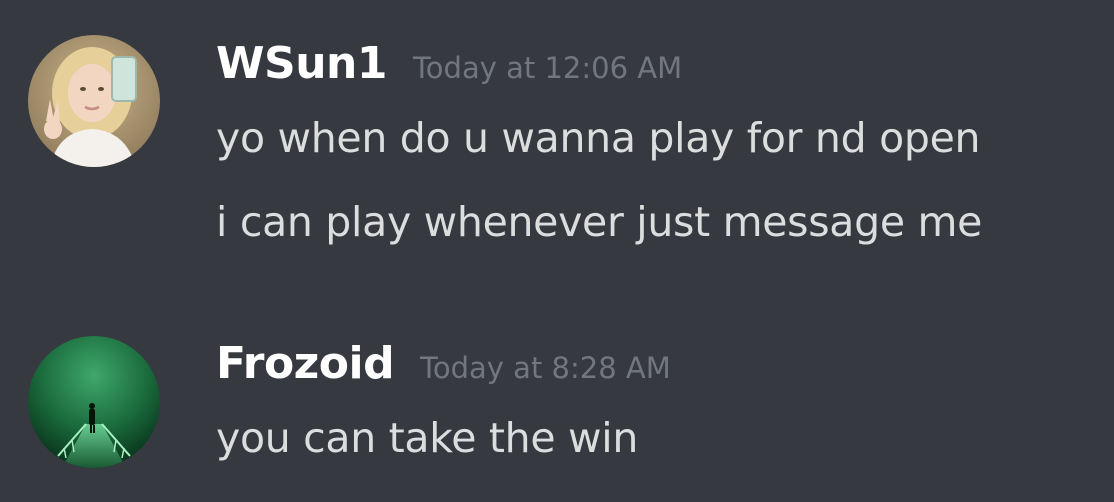 The image size is (1114, 502). I want to click on message-text: you can take the win, so click(427, 438).